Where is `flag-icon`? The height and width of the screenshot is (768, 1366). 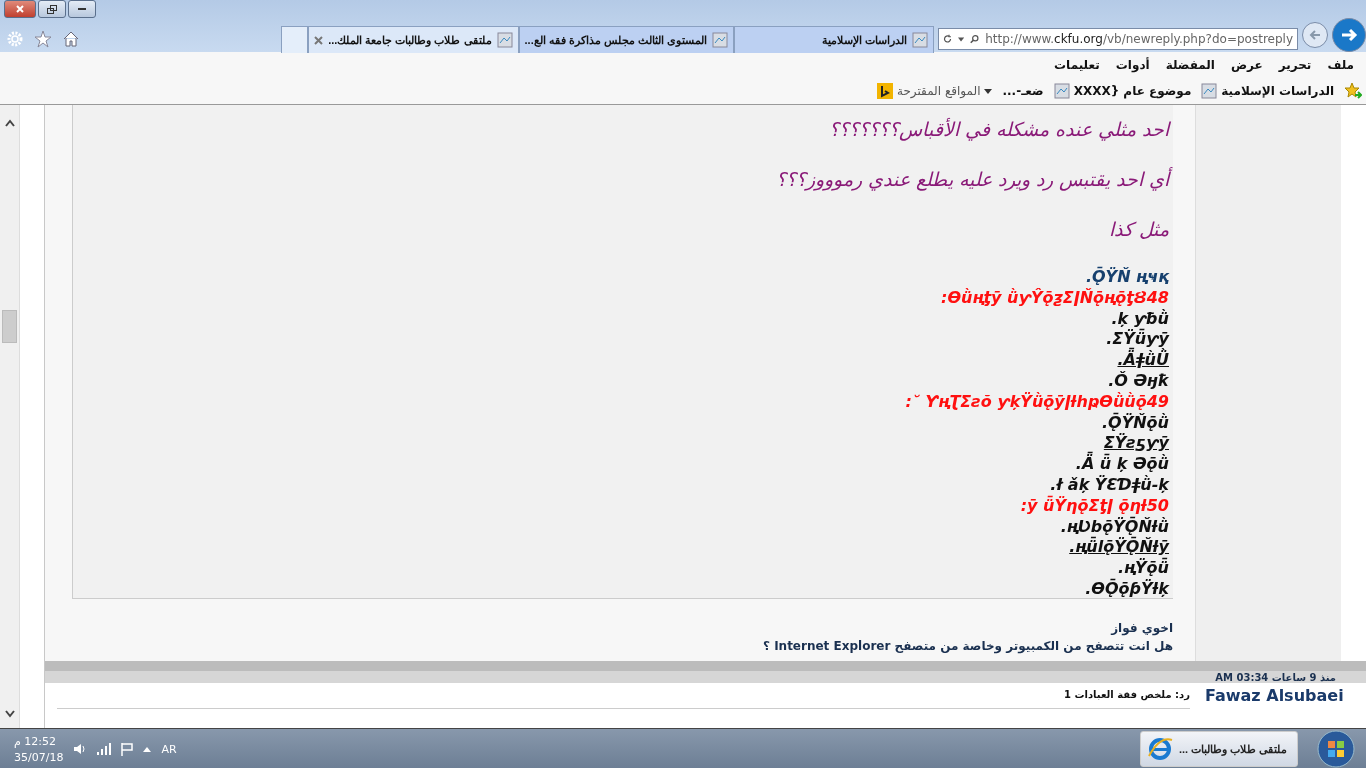
flag-icon is located at coordinates (127, 749).